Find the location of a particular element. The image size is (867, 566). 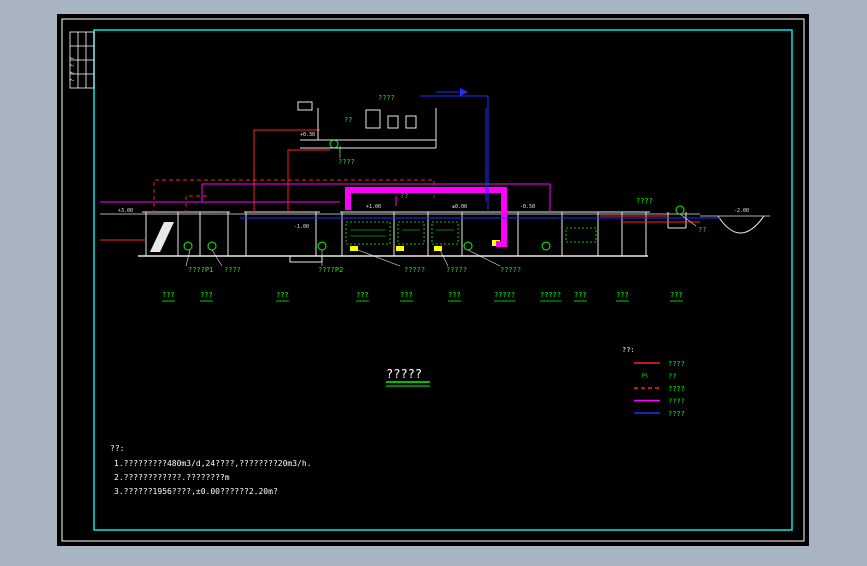

blower-label: ???? is located at coordinates (644, 201).